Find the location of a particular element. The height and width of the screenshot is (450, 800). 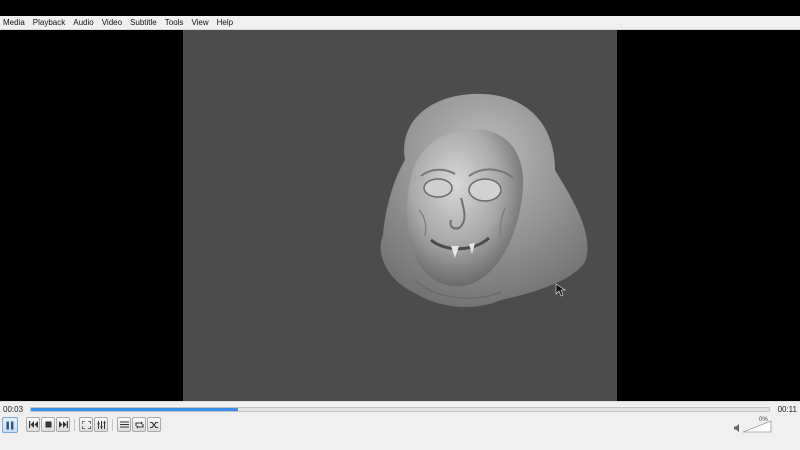

menu-video: Video is located at coordinates (112, 23).